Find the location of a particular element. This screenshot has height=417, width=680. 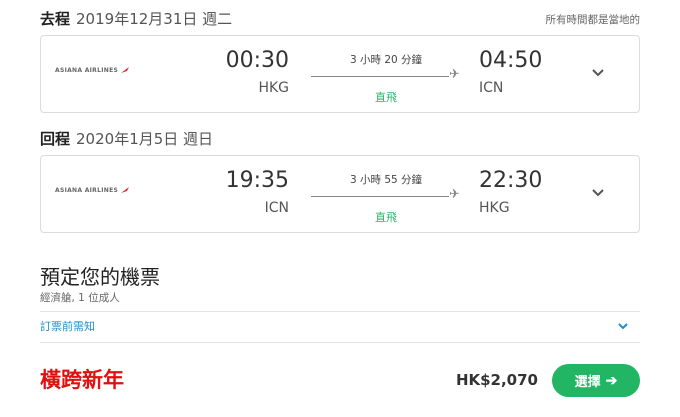

flight-duration: 3 小時 20 分鐘 is located at coordinates (386, 60).